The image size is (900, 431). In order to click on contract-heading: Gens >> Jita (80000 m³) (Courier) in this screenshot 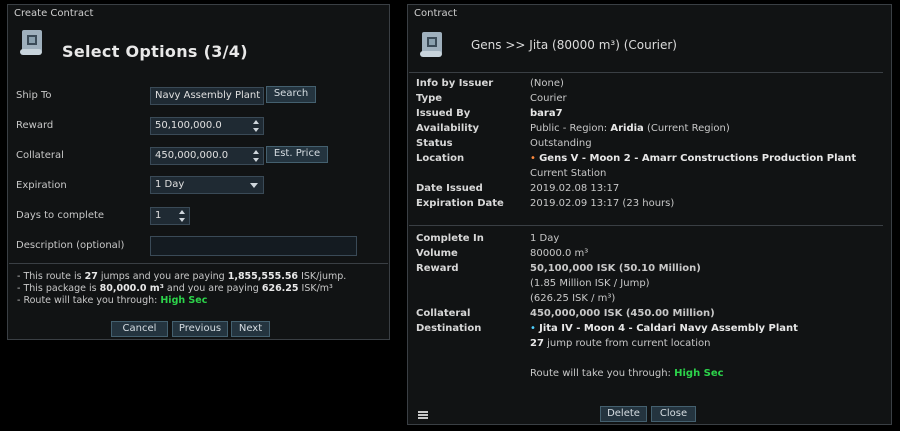, I will do `click(574, 45)`.